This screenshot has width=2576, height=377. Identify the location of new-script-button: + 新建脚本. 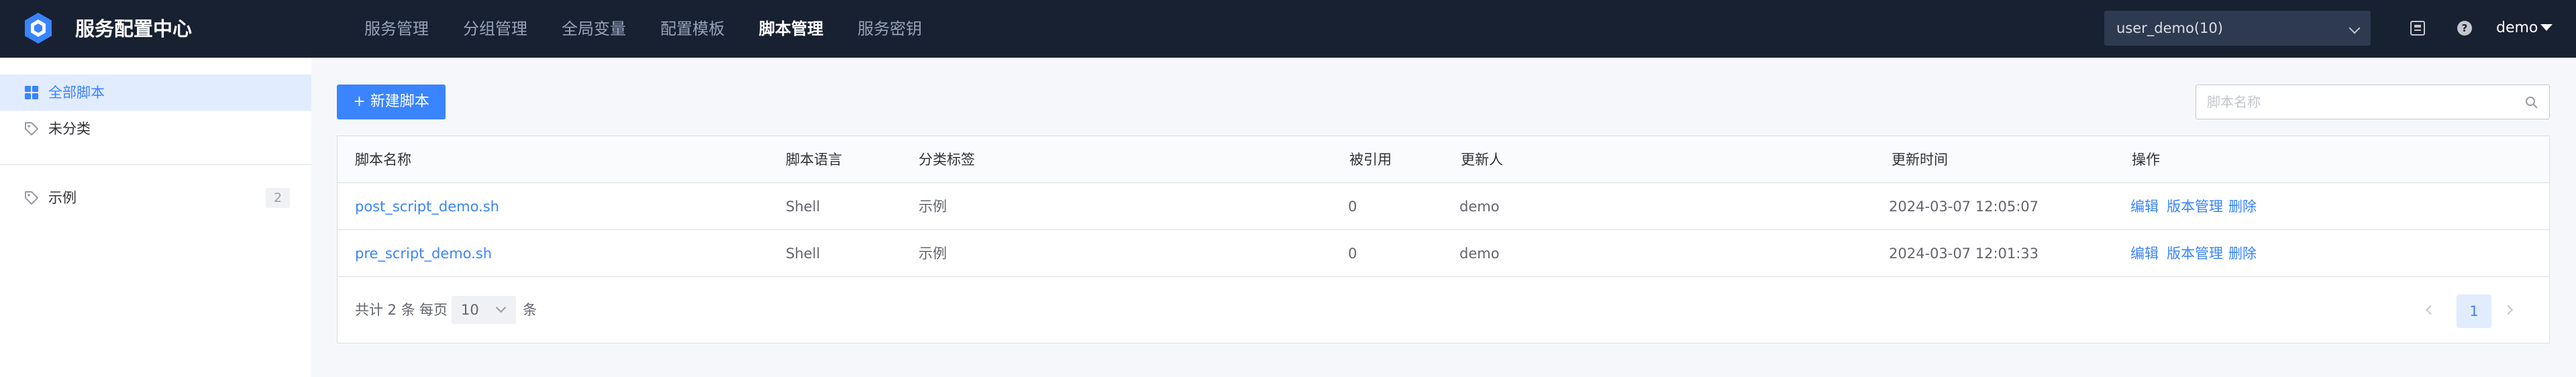
(391, 102).